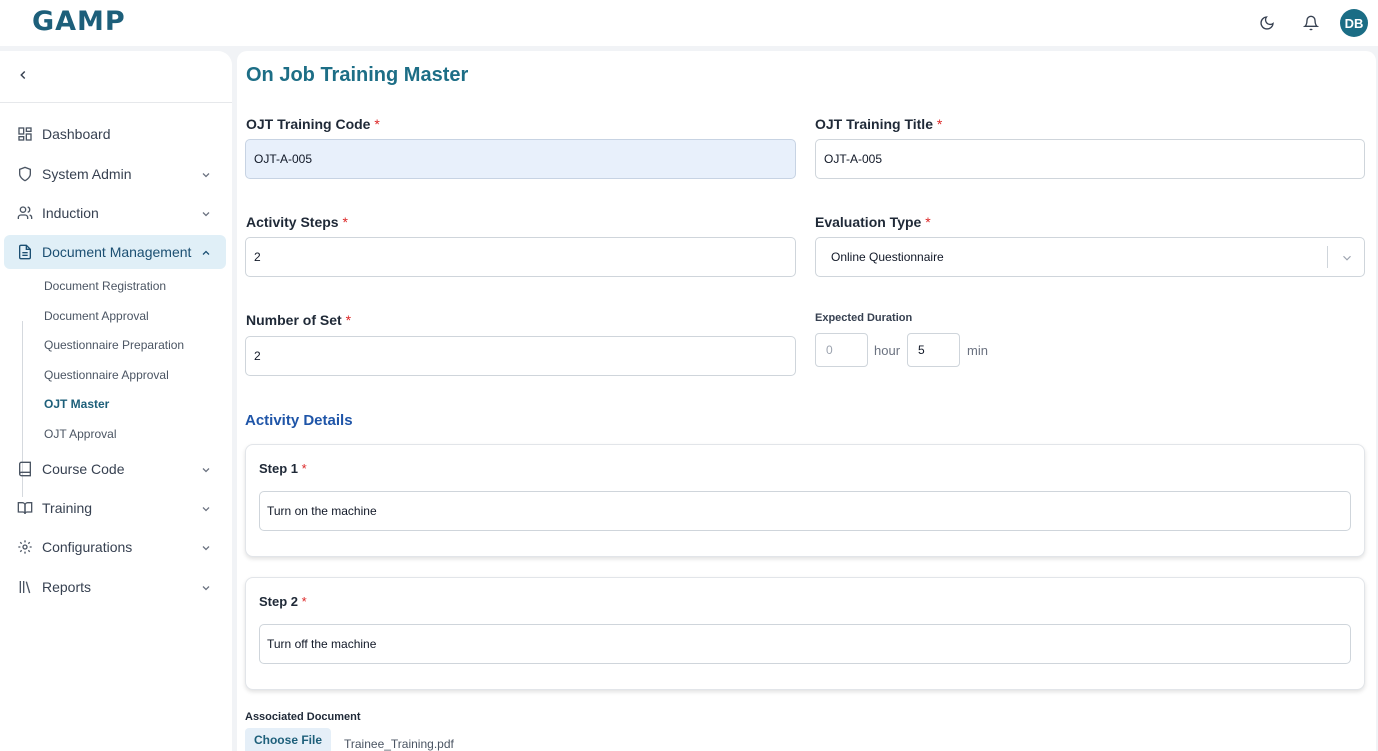  I want to click on dashboard-icon, so click(25, 134).